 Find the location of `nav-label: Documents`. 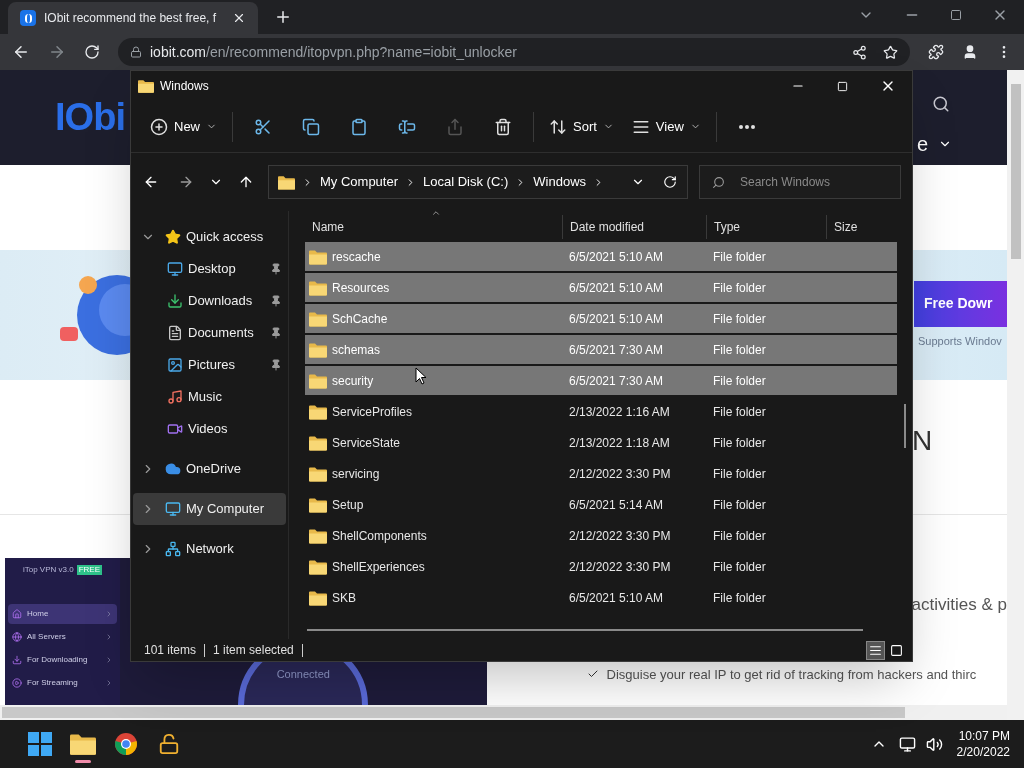

nav-label: Documents is located at coordinates (221, 333).